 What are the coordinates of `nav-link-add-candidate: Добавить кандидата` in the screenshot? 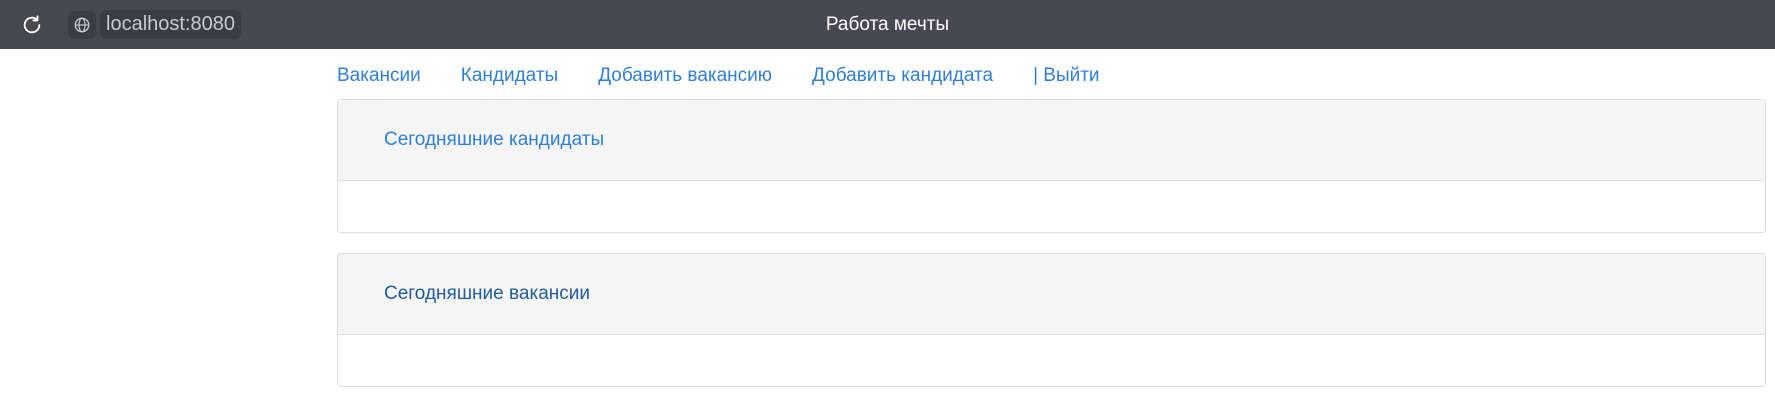 It's located at (902, 76).